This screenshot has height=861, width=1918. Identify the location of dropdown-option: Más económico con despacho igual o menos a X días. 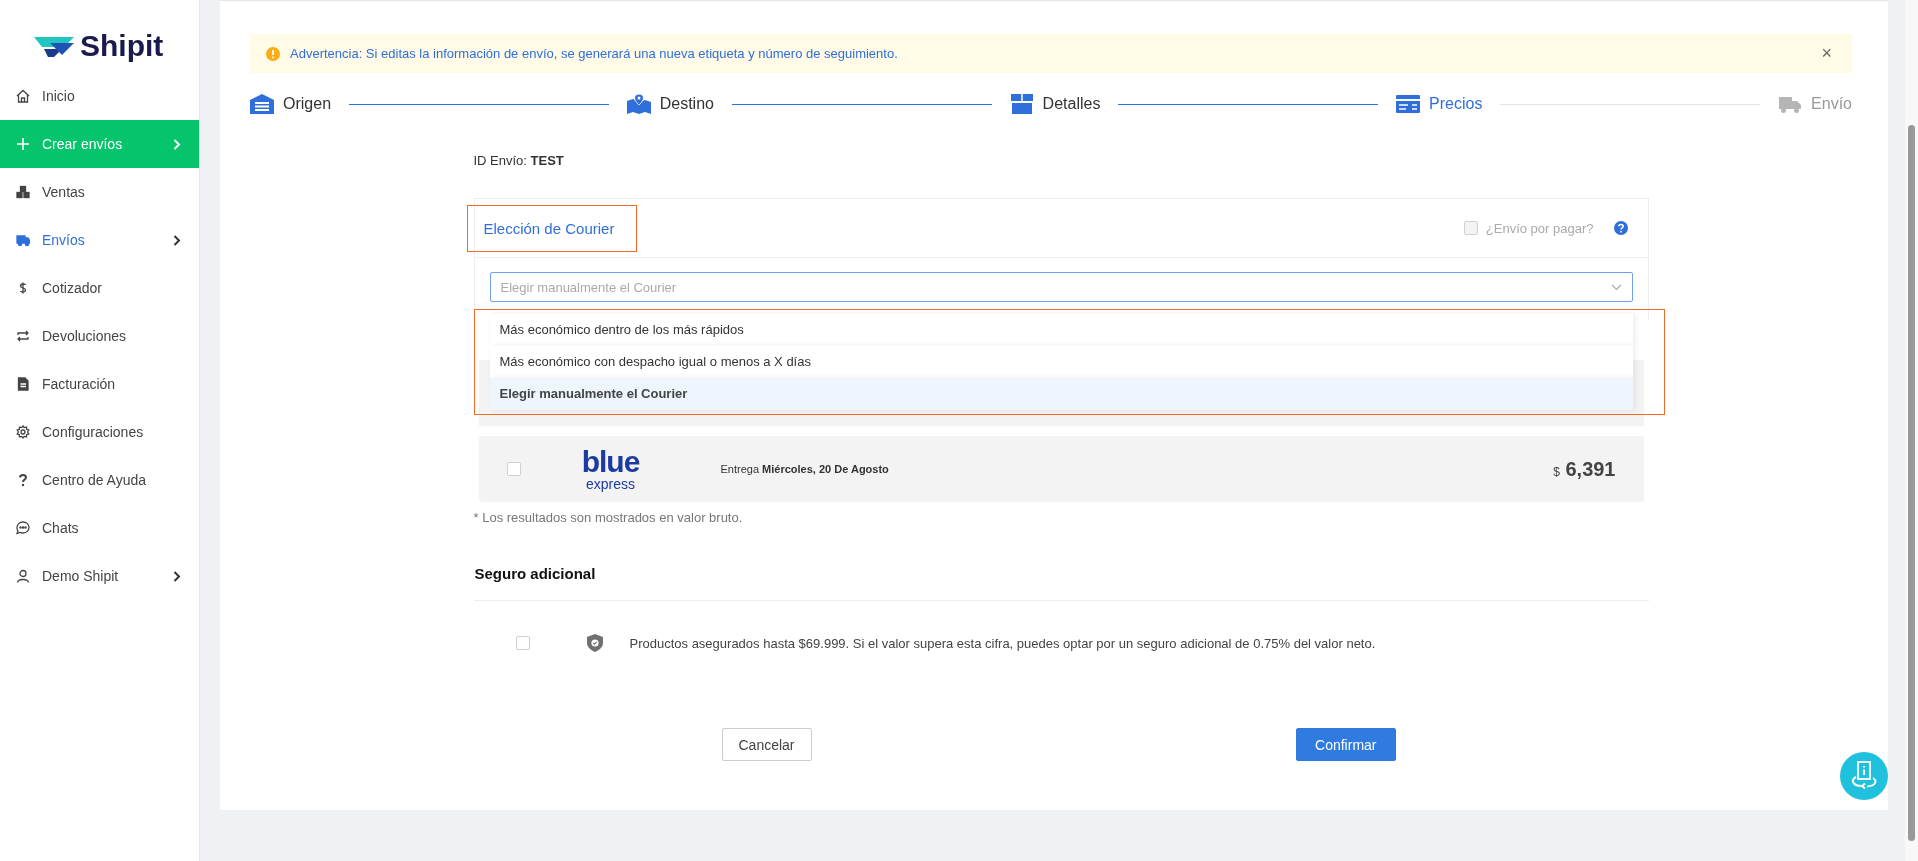
(1061, 362).